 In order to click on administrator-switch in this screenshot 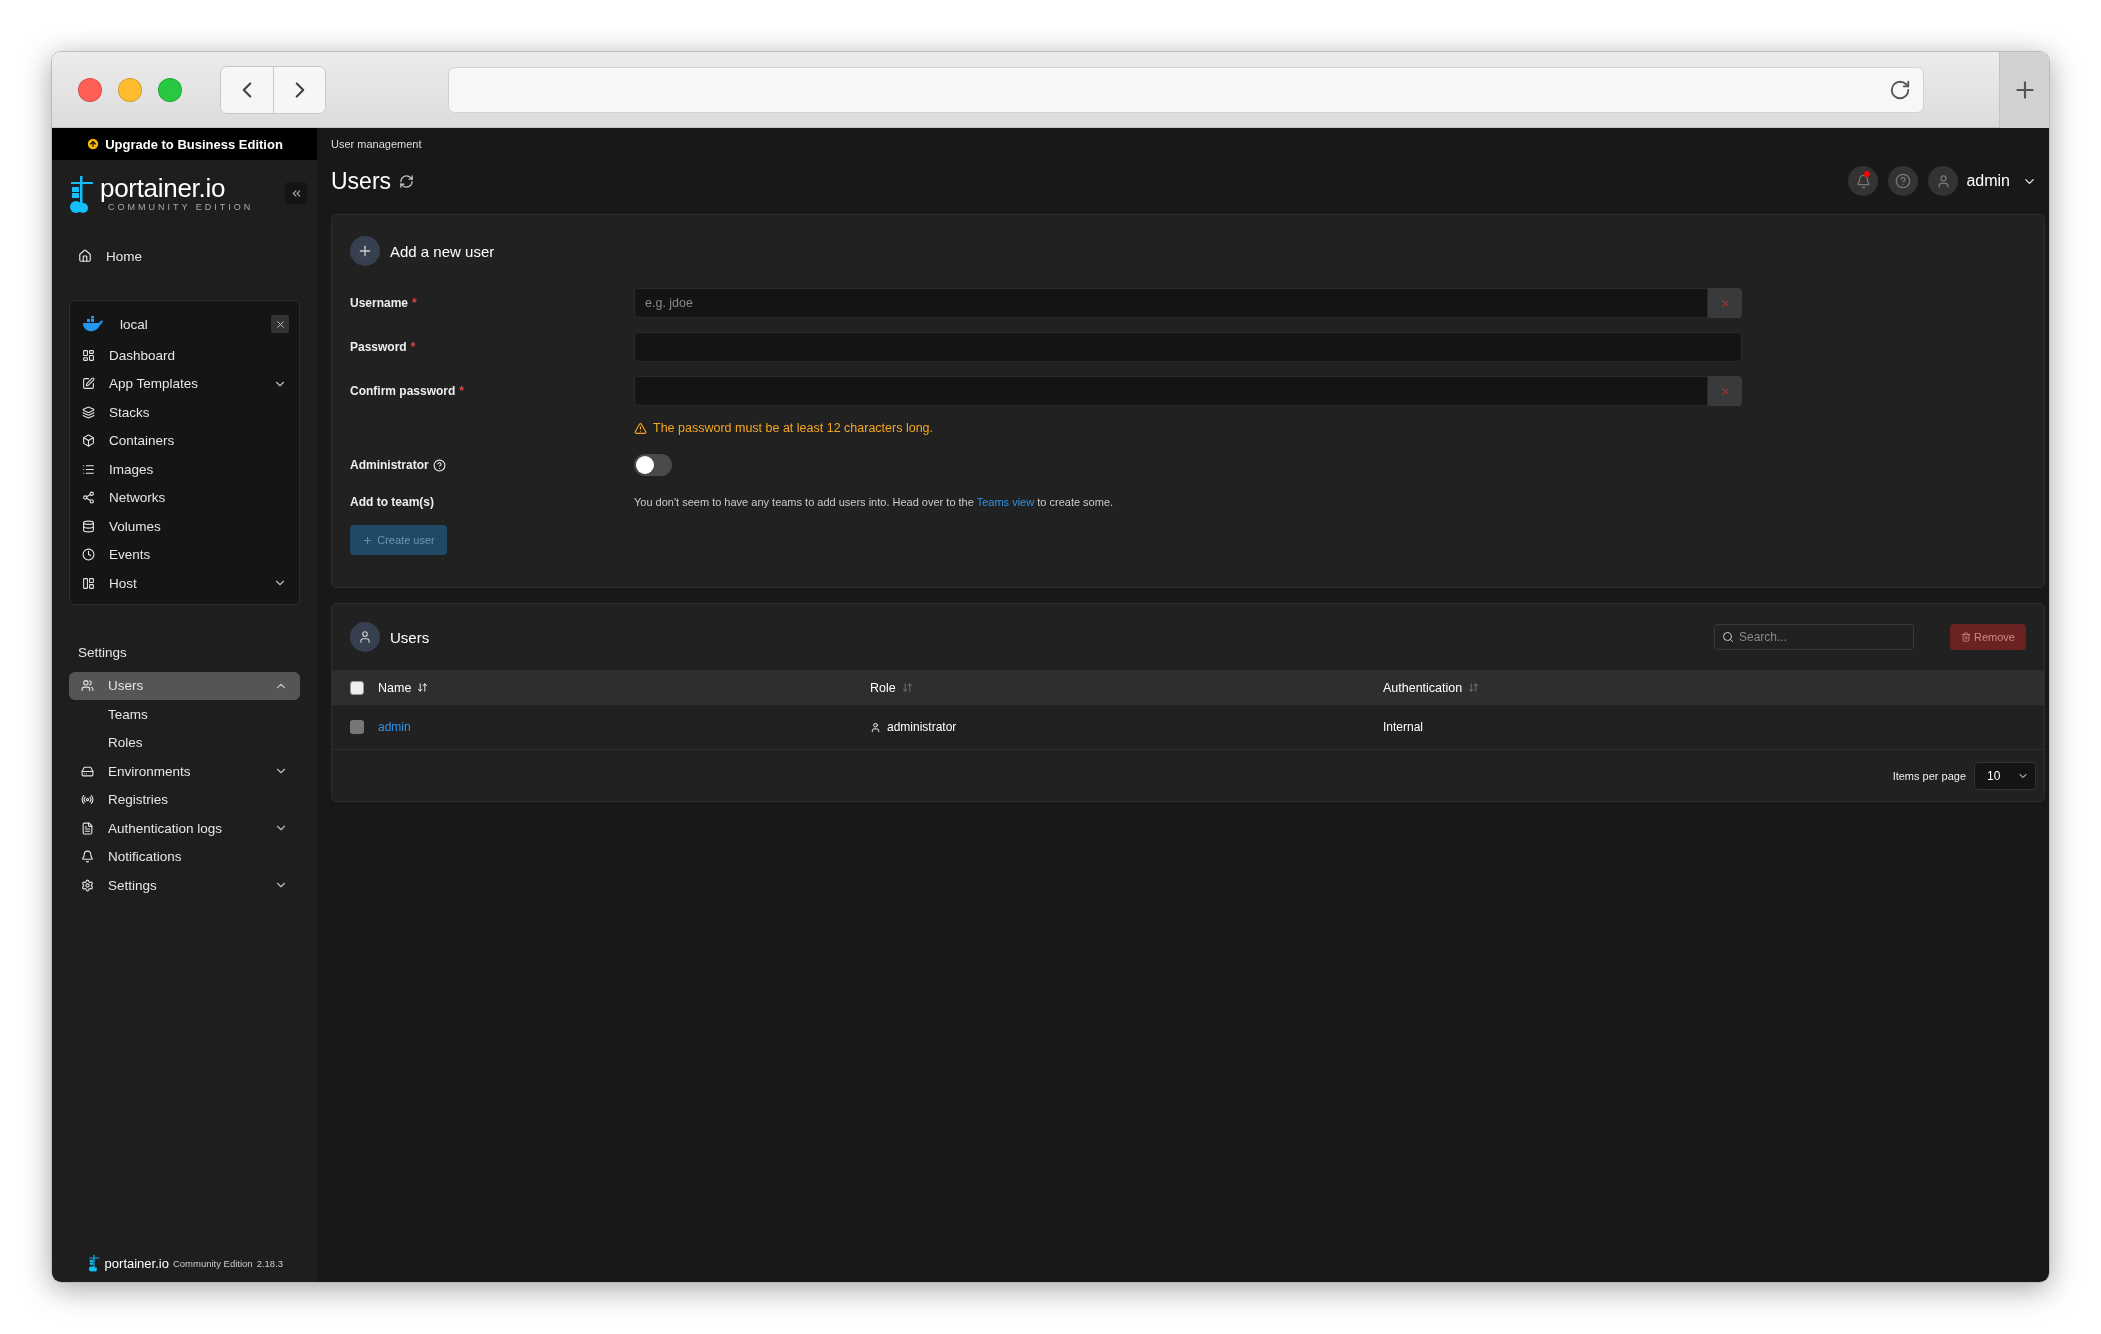, I will do `click(653, 465)`.